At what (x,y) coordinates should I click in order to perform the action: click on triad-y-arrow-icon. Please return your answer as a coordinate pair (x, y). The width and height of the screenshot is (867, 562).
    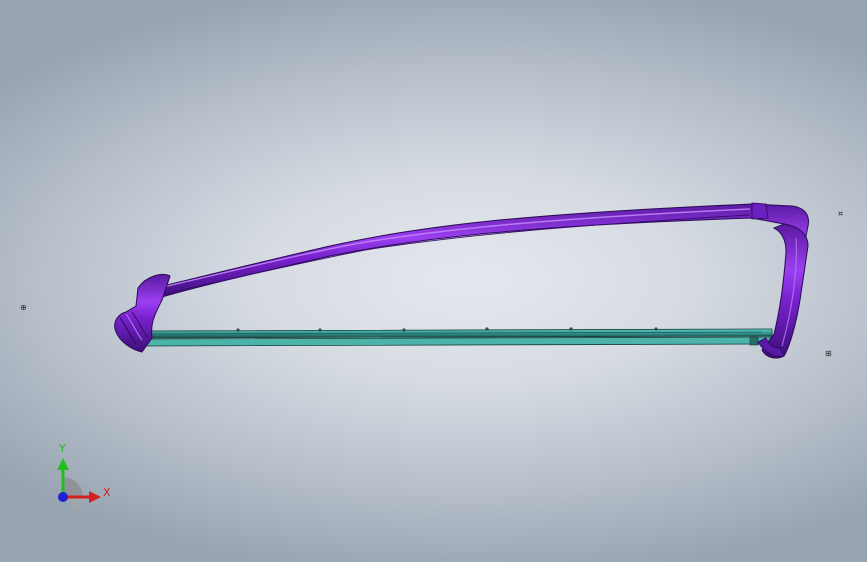
    Looking at the image, I should click on (63, 464).